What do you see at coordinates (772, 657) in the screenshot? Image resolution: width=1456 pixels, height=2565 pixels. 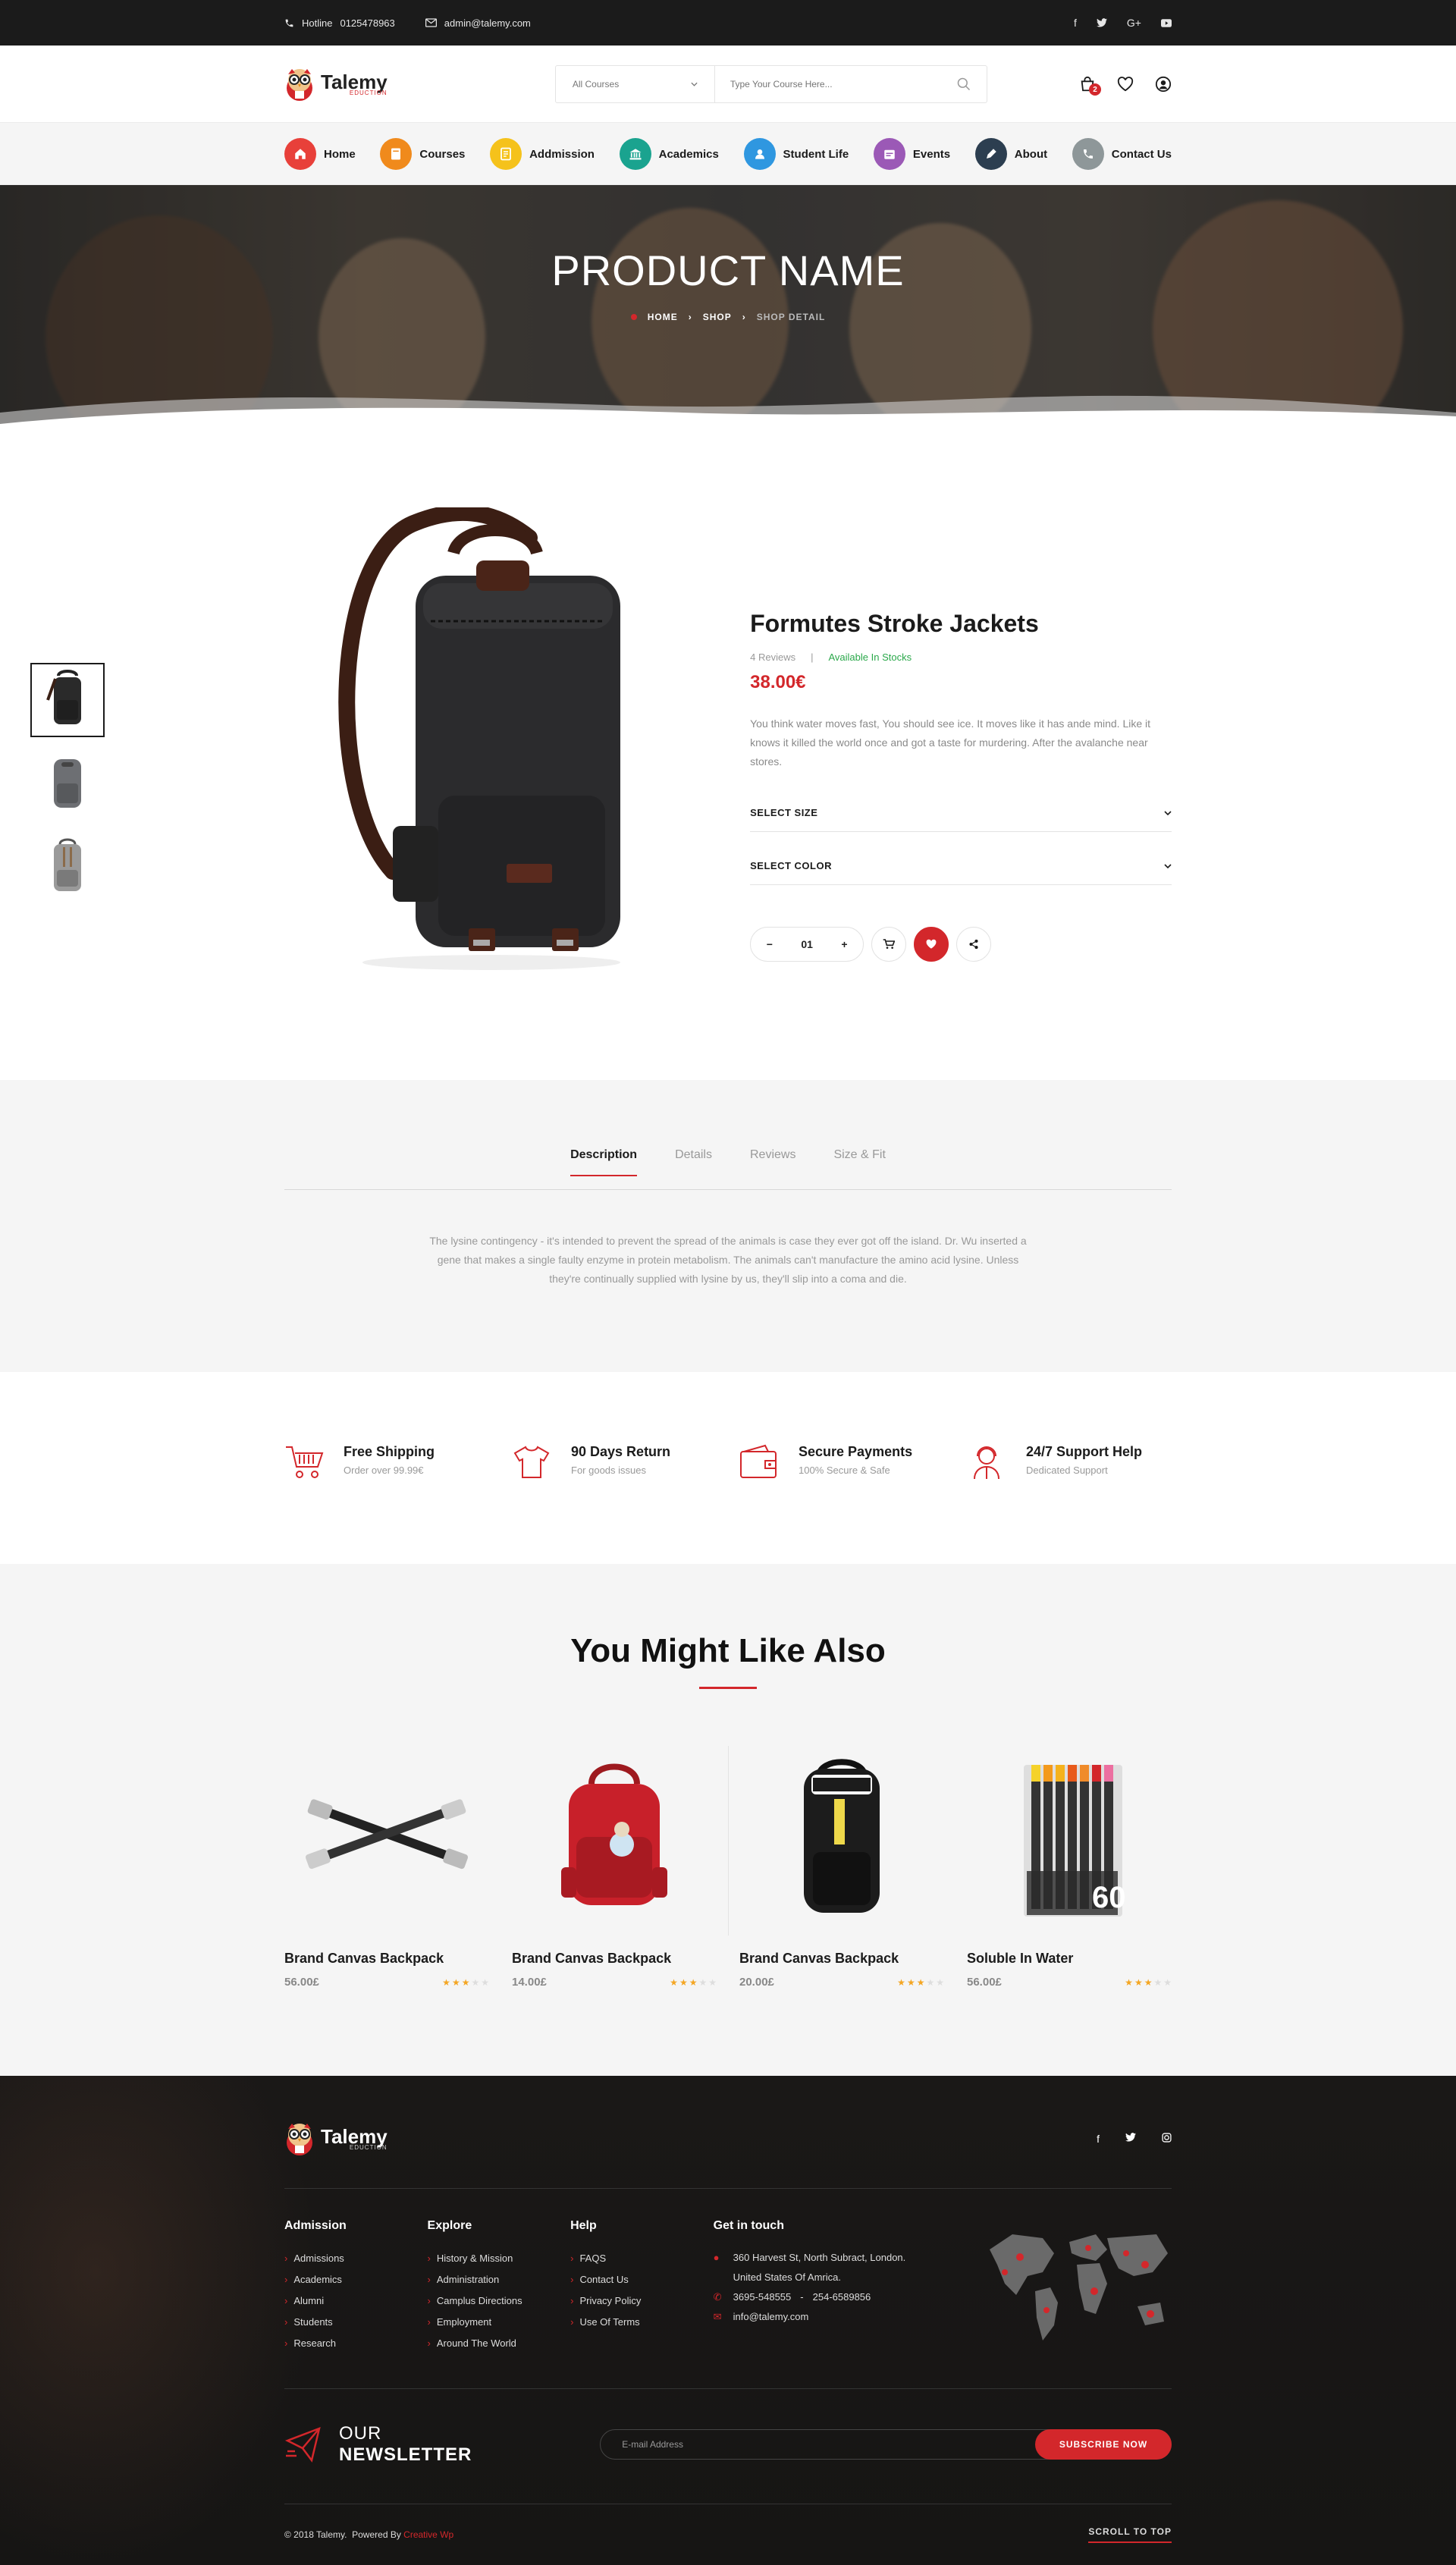 I see `review-count: 4 Reviews` at bounding box center [772, 657].